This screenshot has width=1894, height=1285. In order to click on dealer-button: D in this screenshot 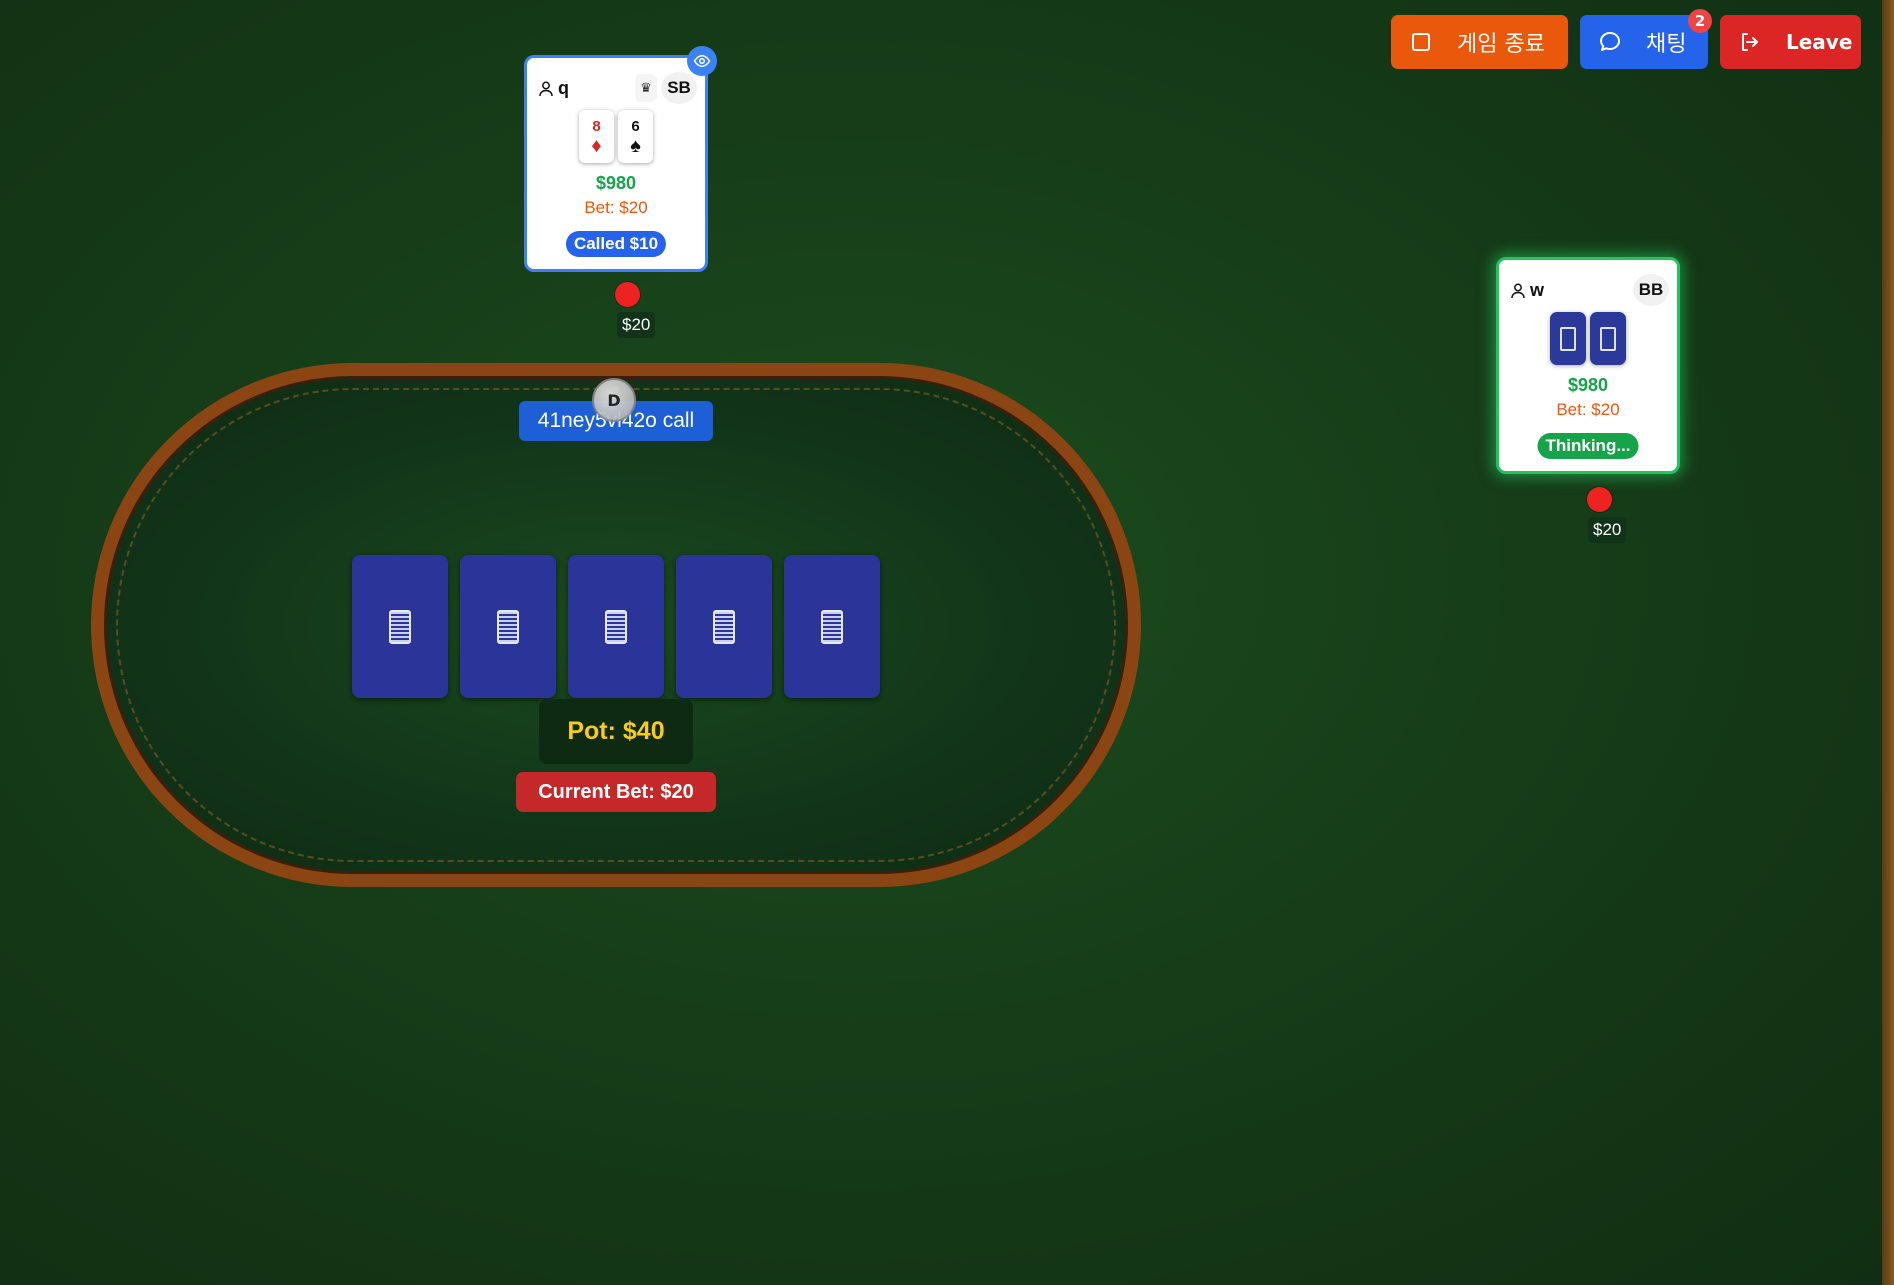, I will do `click(614, 400)`.